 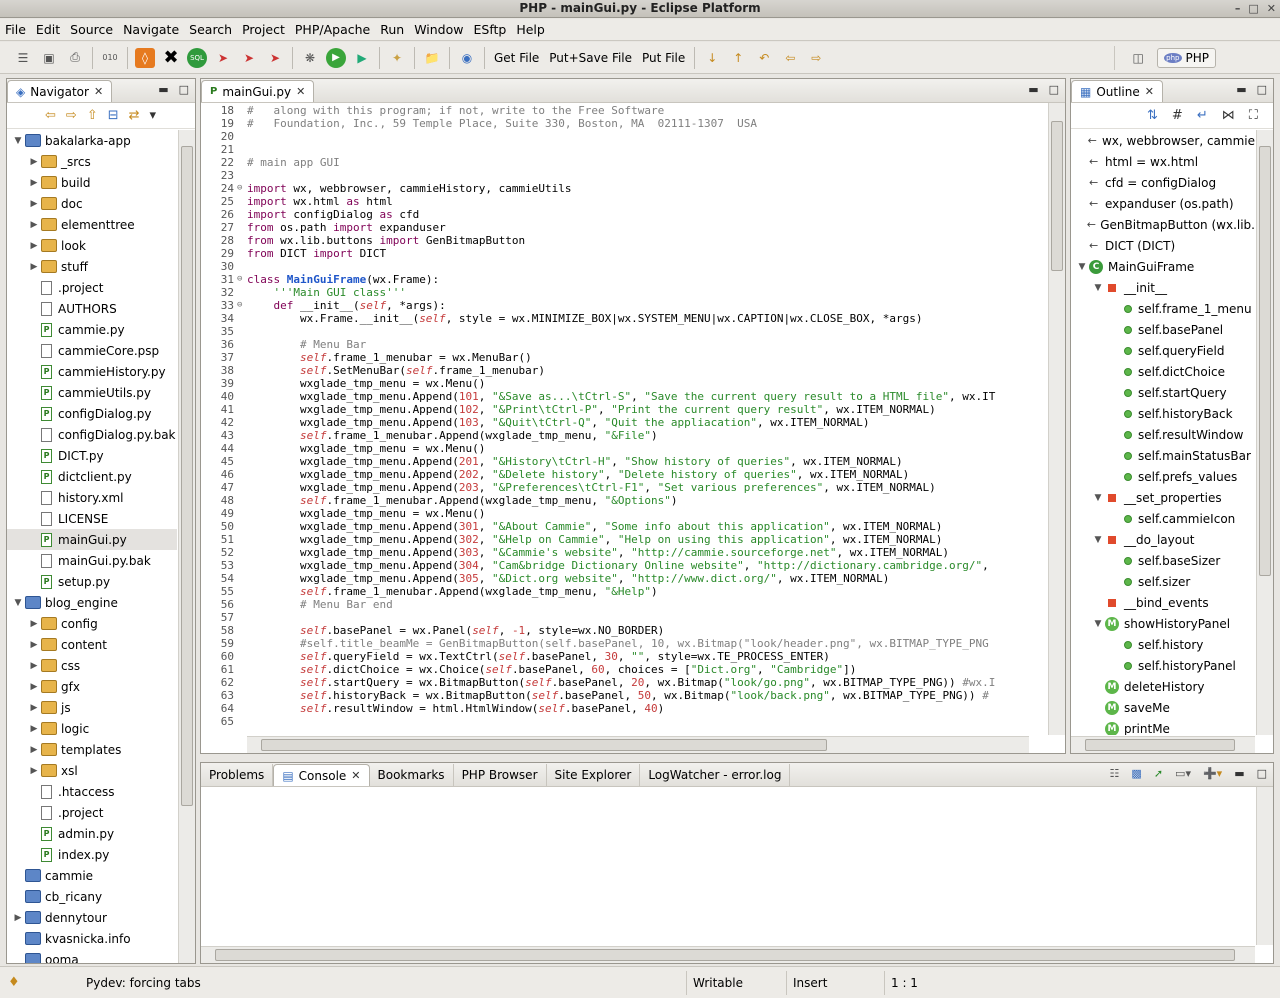 What do you see at coordinates (92, 854) in the screenshot?
I see `tree-item: Pindex.py` at bounding box center [92, 854].